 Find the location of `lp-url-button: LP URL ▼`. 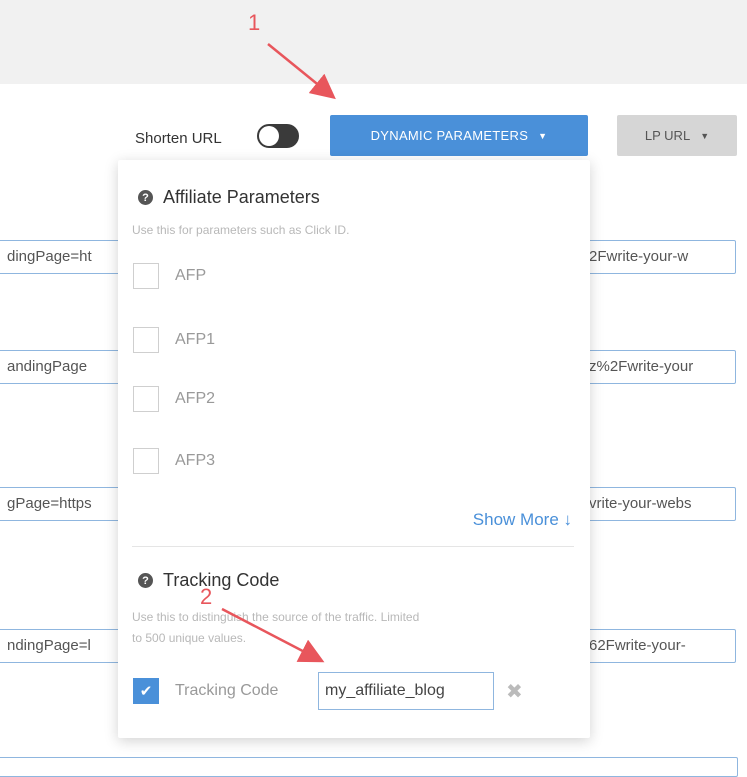

lp-url-button: LP URL ▼ is located at coordinates (677, 135).